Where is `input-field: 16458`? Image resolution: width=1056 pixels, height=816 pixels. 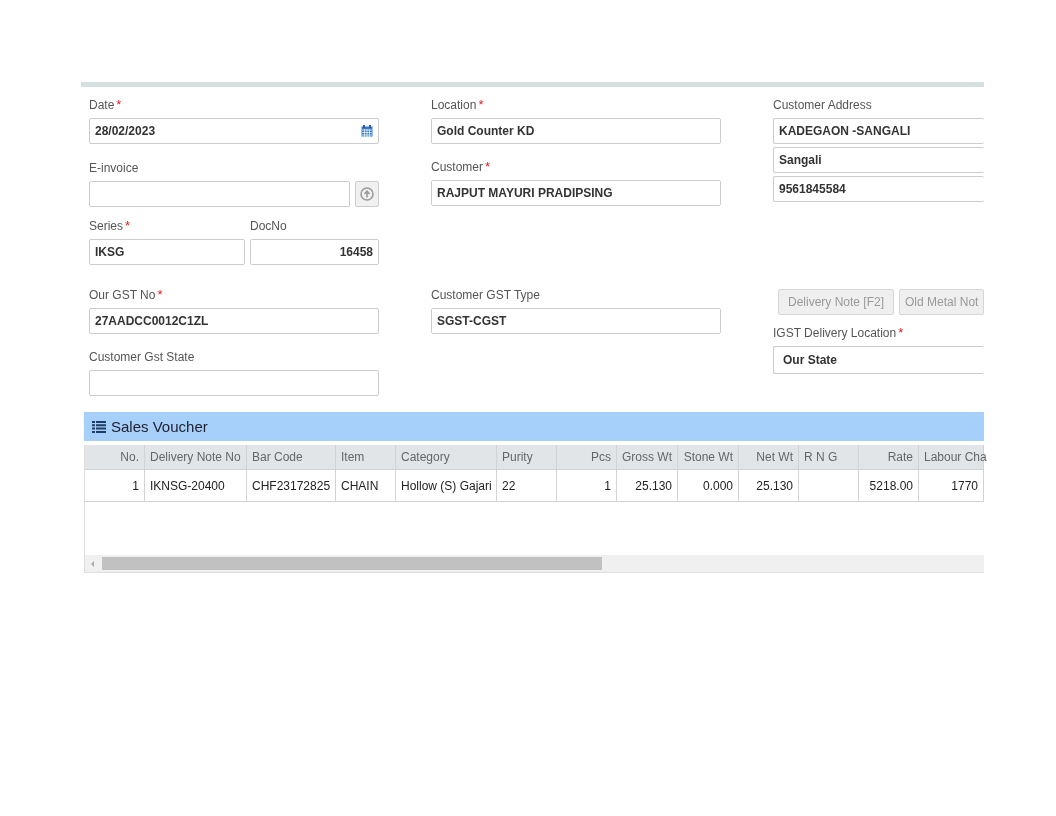 input-field: 16458 is located at coordinates (314, 252).